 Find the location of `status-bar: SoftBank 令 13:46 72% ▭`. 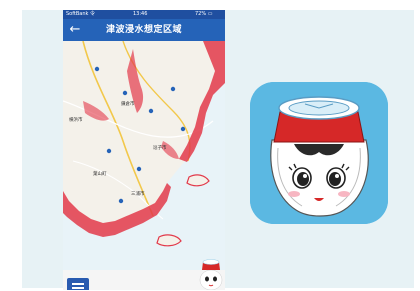

status-bar: SoftBank 令 13:46 72% ▭ is located at coordinates (144, 14).